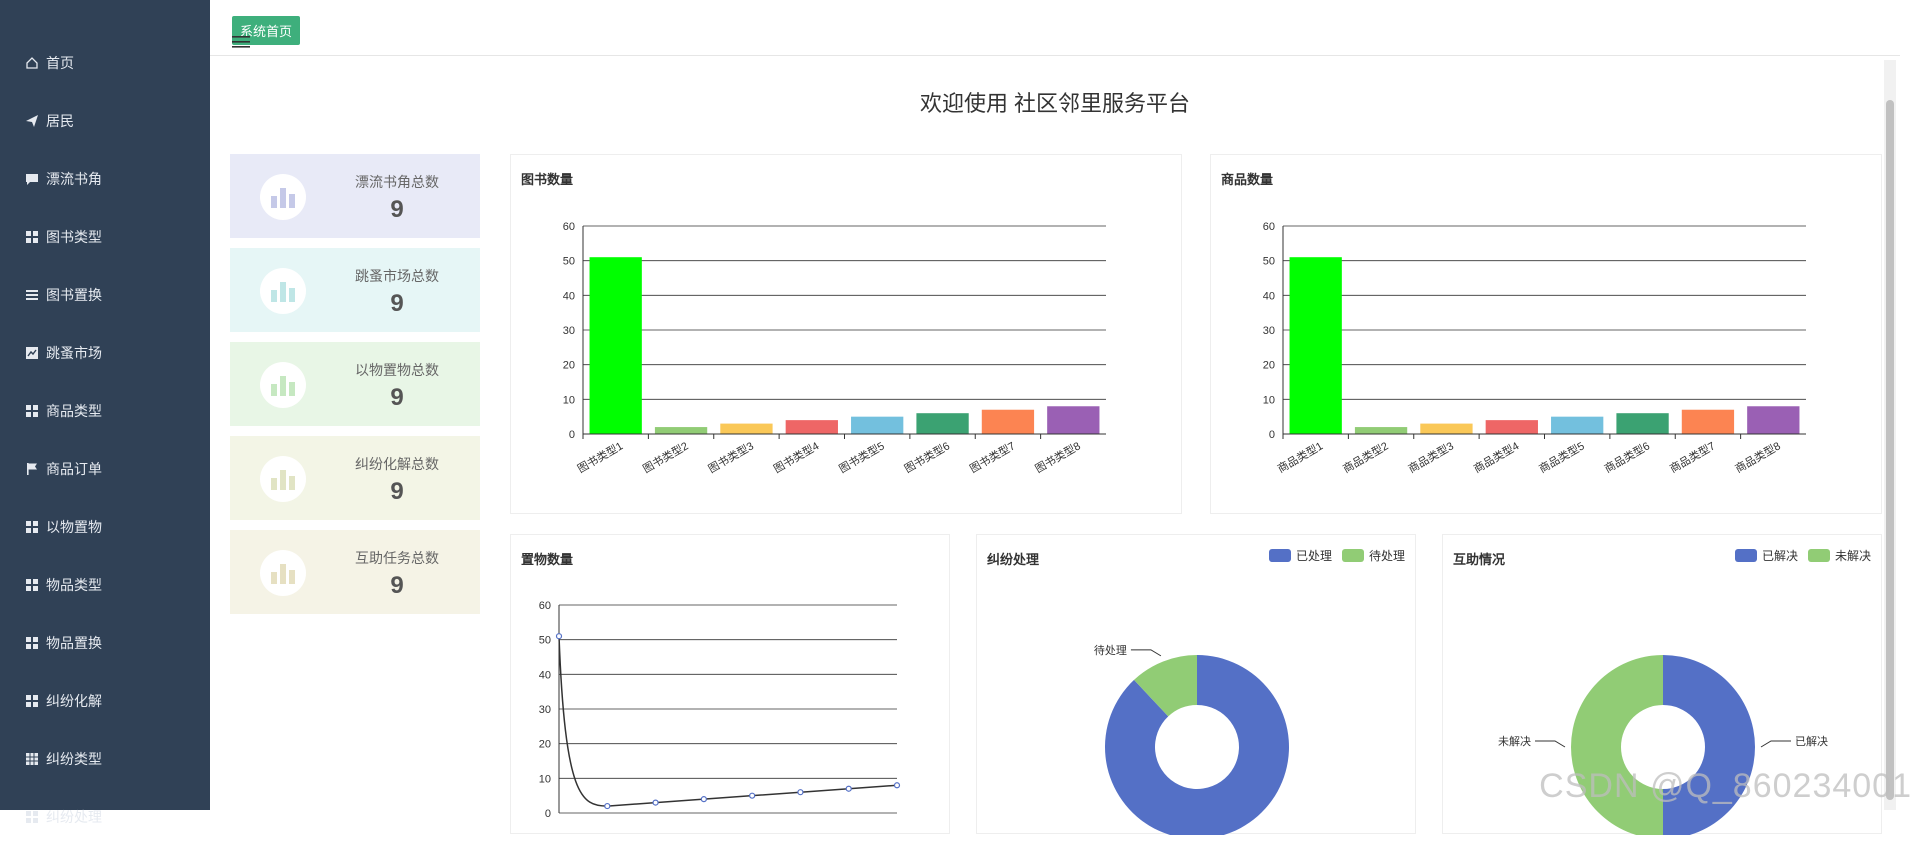  What do you see at coordinates (1387, 555) in the screenshot?
I see `legend-label: 待处理` at bounding box center [1387, 555].